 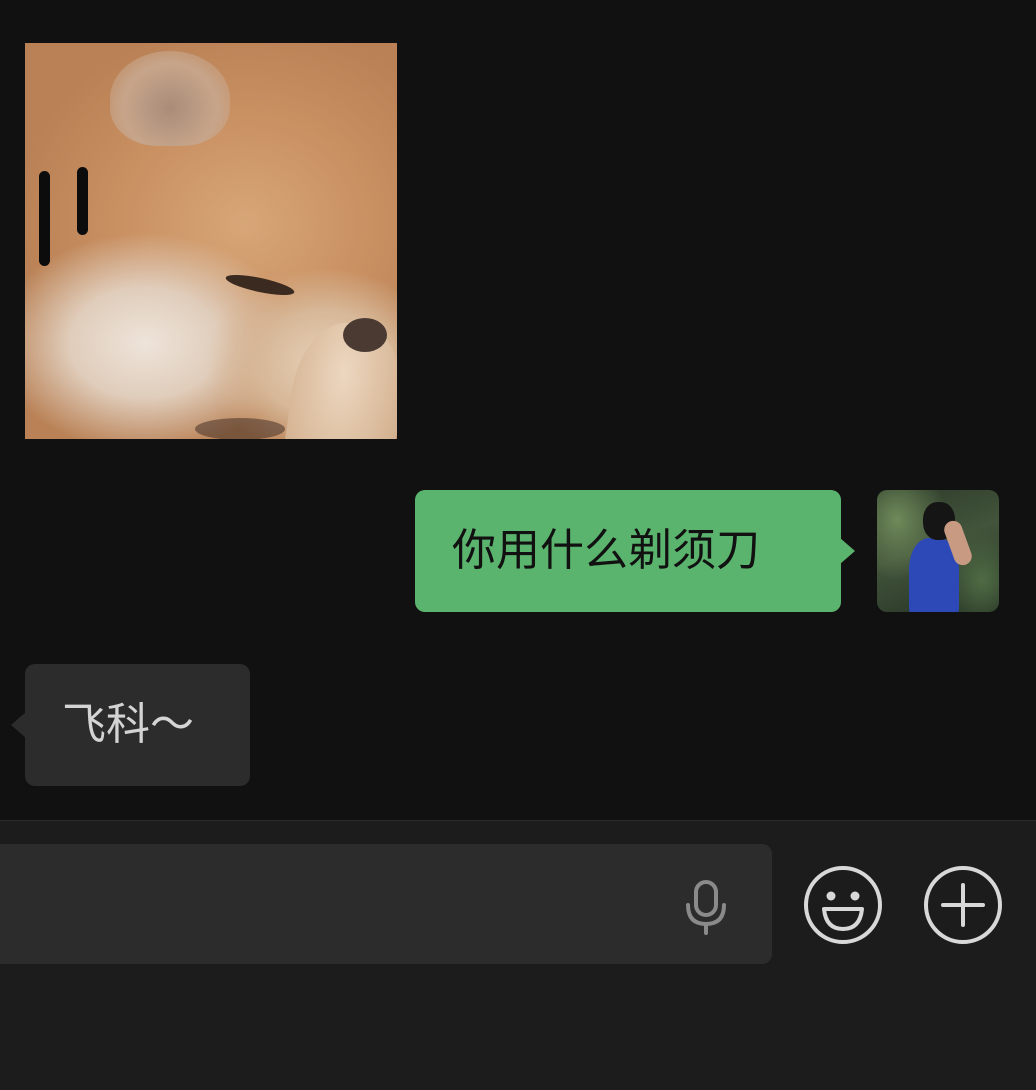 I want to click on received-message-text: 飞科～, so click(x=128, y=724).